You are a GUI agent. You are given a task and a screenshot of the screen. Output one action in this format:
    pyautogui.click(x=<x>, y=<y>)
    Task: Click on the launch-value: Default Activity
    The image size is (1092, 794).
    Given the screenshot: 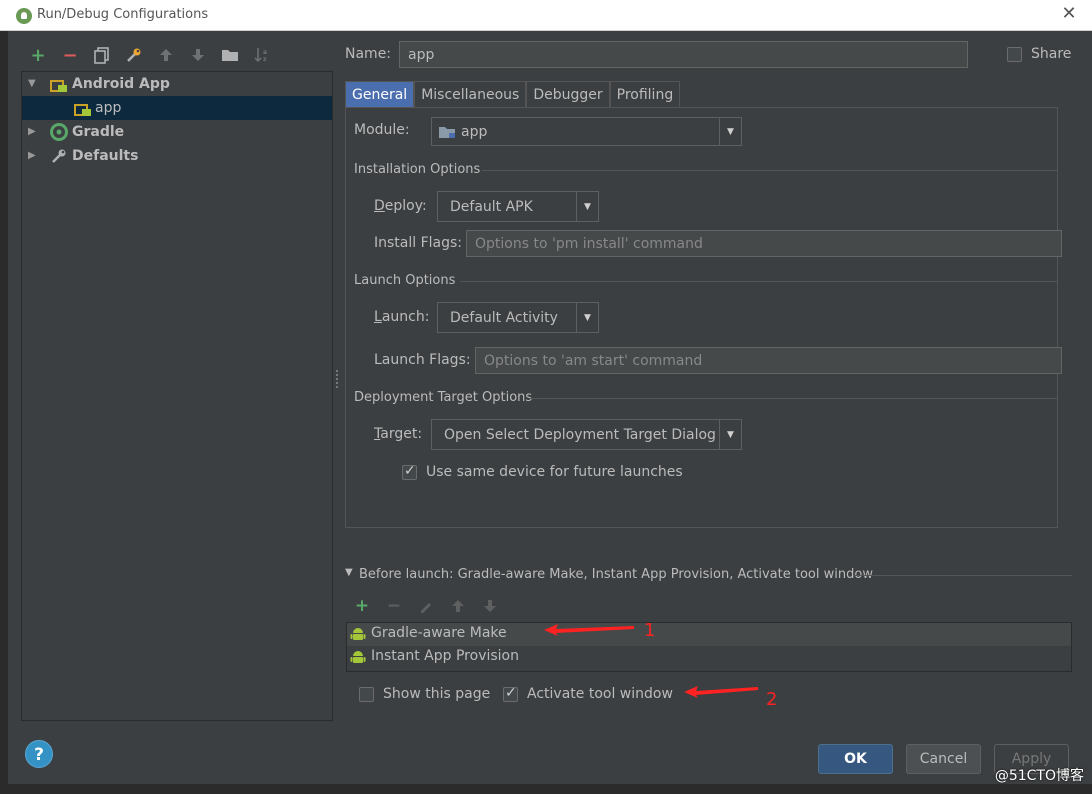 What is the action you would take?
    pyautogui.click(x=504, y=317)
    